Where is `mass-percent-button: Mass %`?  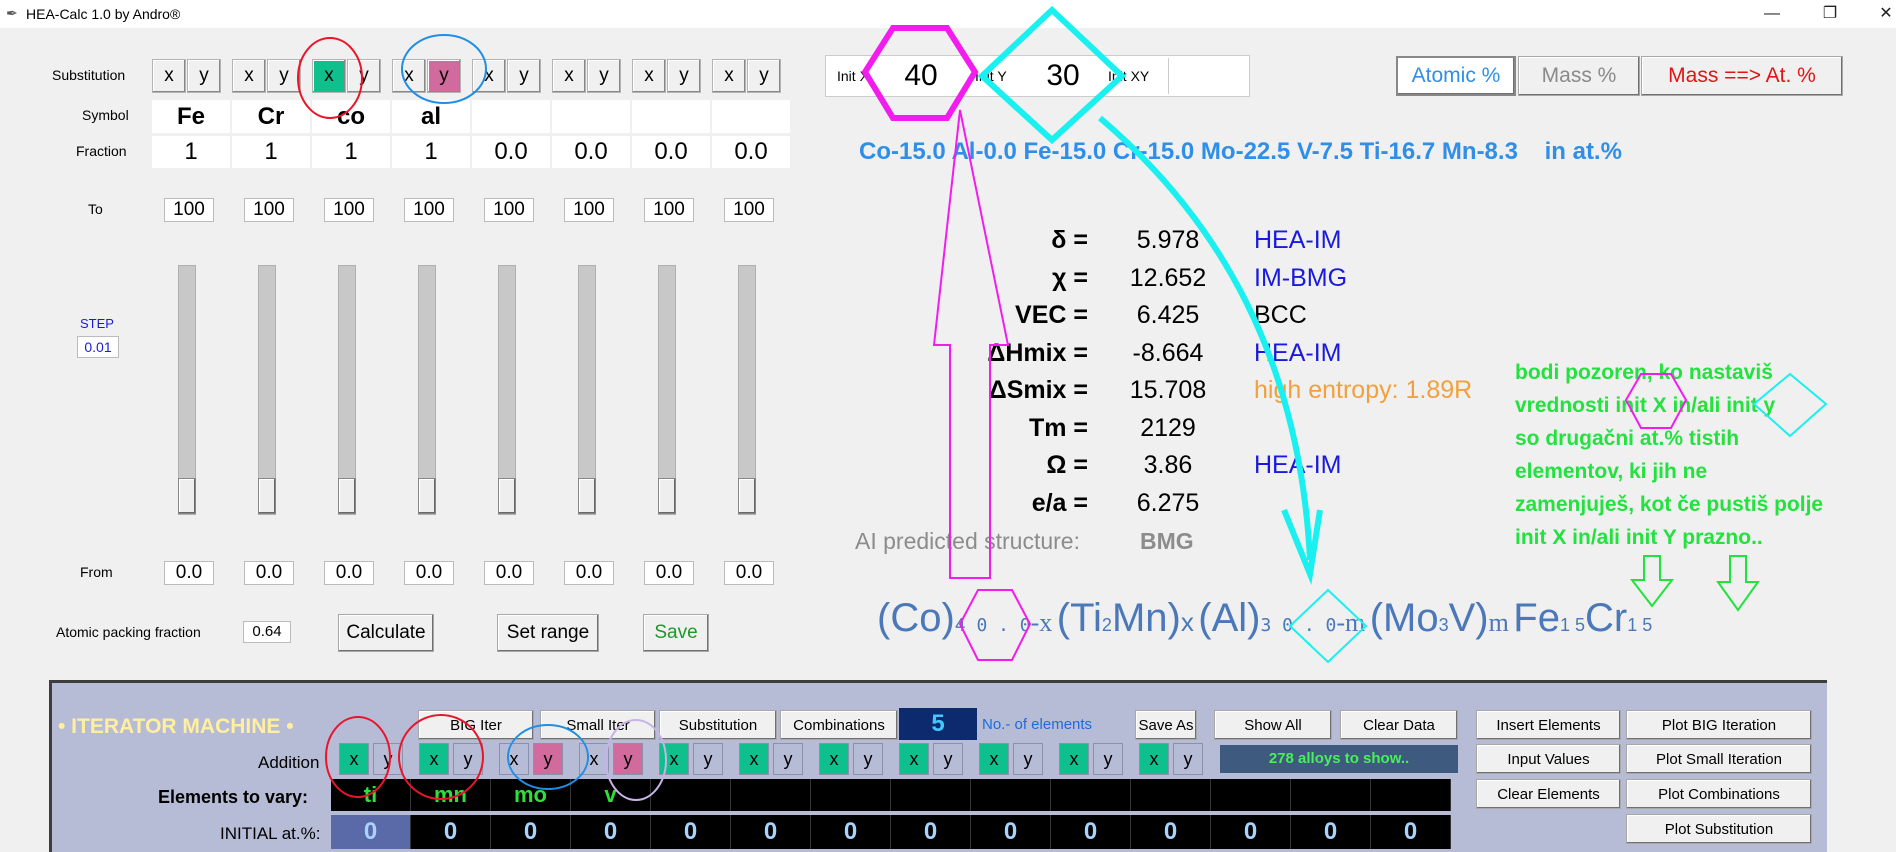 mass-percent-button: Mass % is located at coordinates (1579, 76).